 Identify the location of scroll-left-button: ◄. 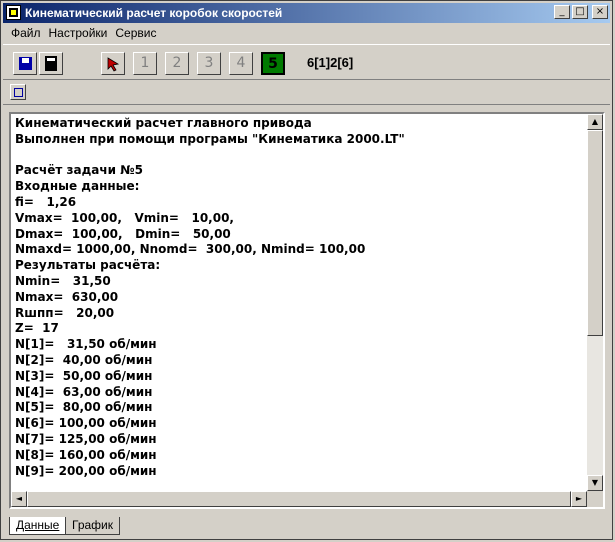
(19, 499).